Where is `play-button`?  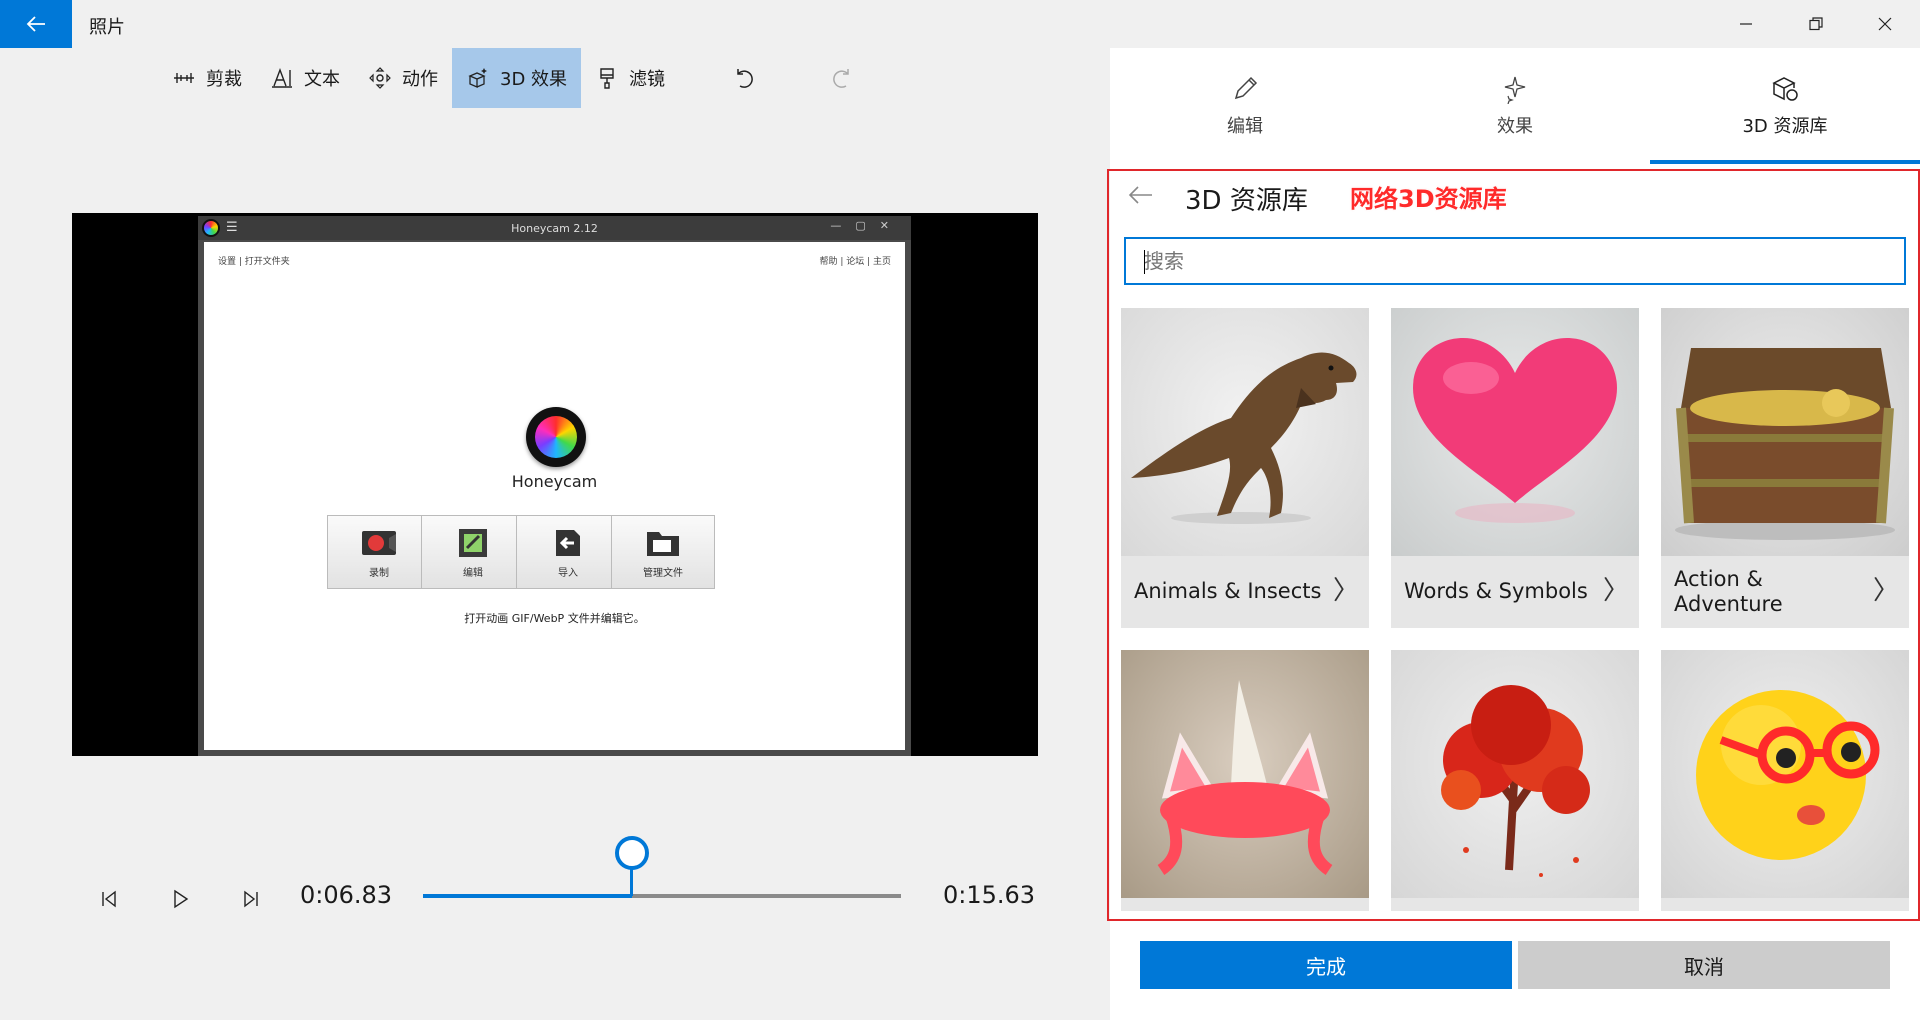 play-button is located at coordinates (180, 899).